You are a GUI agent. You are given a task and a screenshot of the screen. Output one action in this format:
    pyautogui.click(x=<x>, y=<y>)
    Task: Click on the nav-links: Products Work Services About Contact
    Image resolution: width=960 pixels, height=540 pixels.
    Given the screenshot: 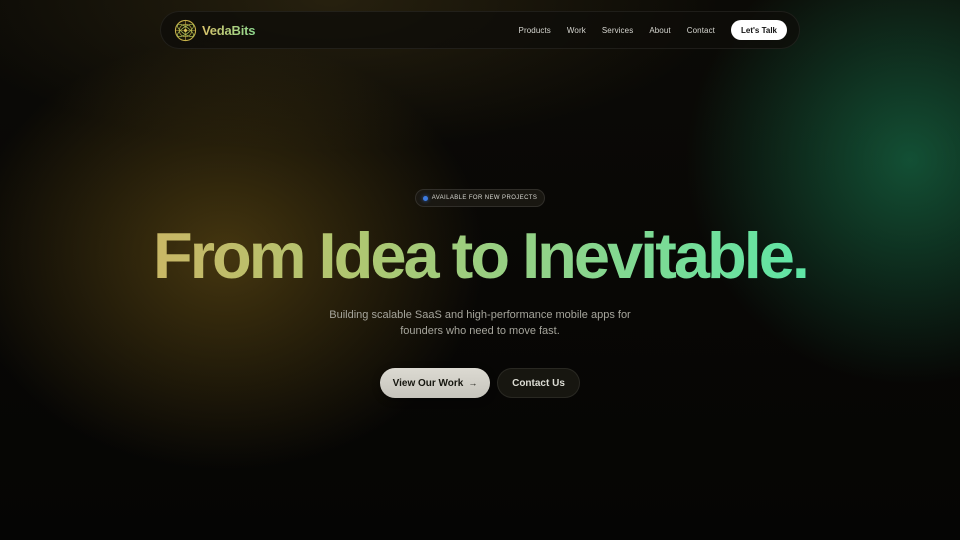 What is the action you would take?
    pyautogui.click(x=617, y=30)
    